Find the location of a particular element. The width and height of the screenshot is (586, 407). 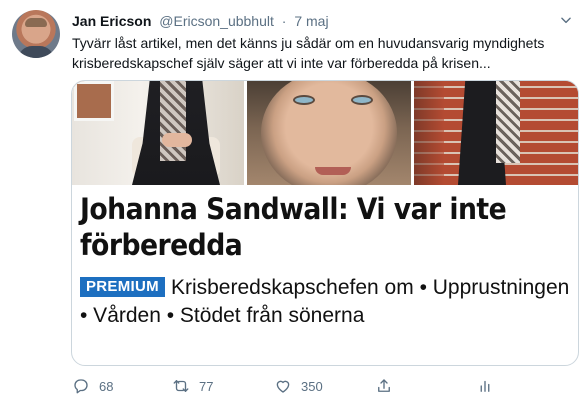

tweet-menu-button is located at coordinates (566, 20).